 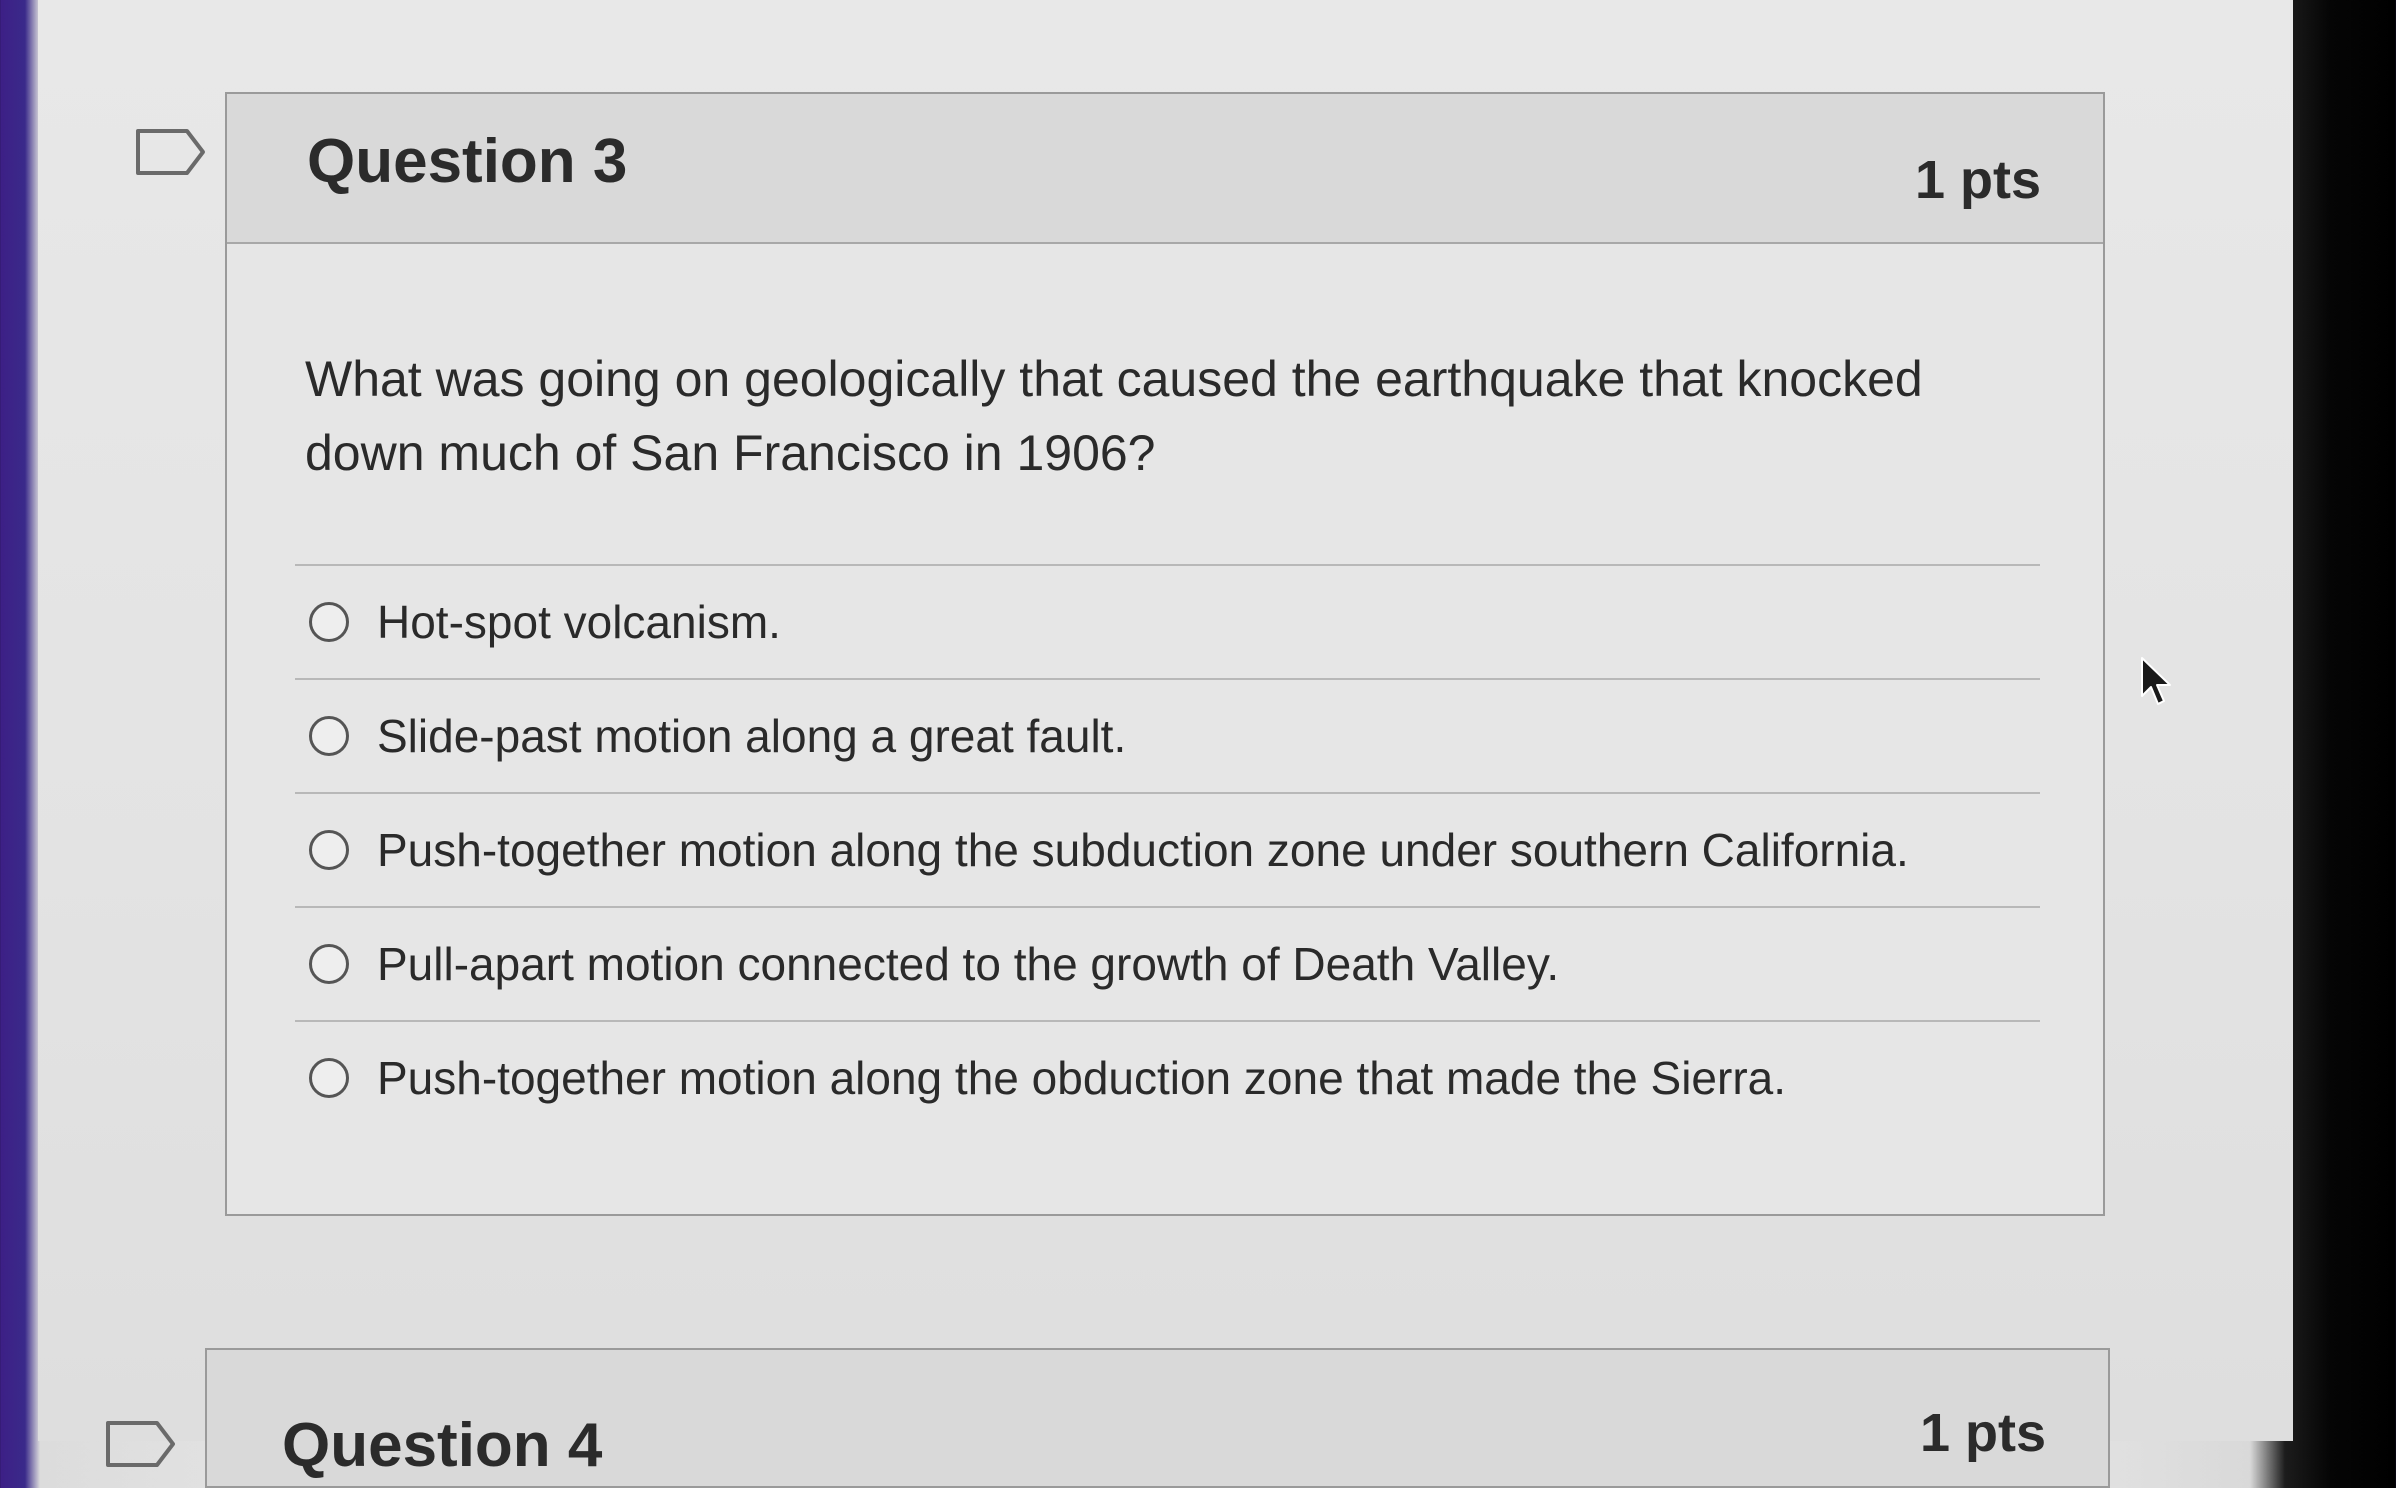 I want to click on mouse-pointer-icon, so click(x=2156, y=681).